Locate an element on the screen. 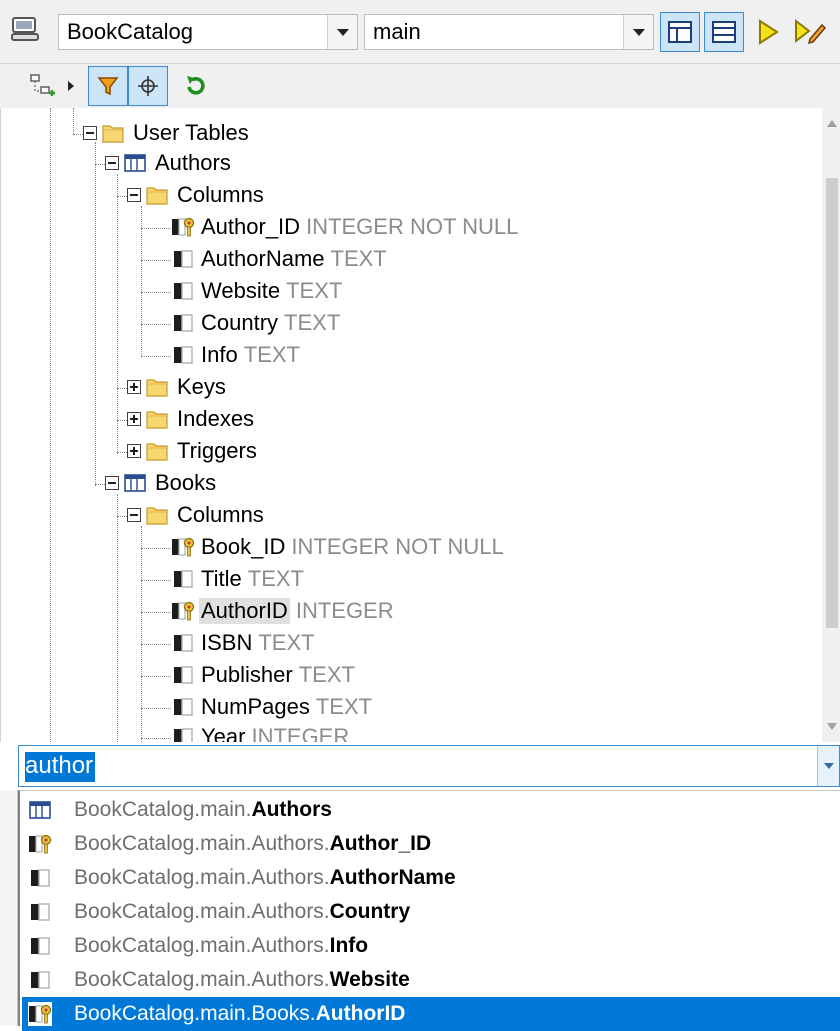 The height and width of the screenshot is (1031, 840). column-name: AuthorName is located at coordinates (263, 258).